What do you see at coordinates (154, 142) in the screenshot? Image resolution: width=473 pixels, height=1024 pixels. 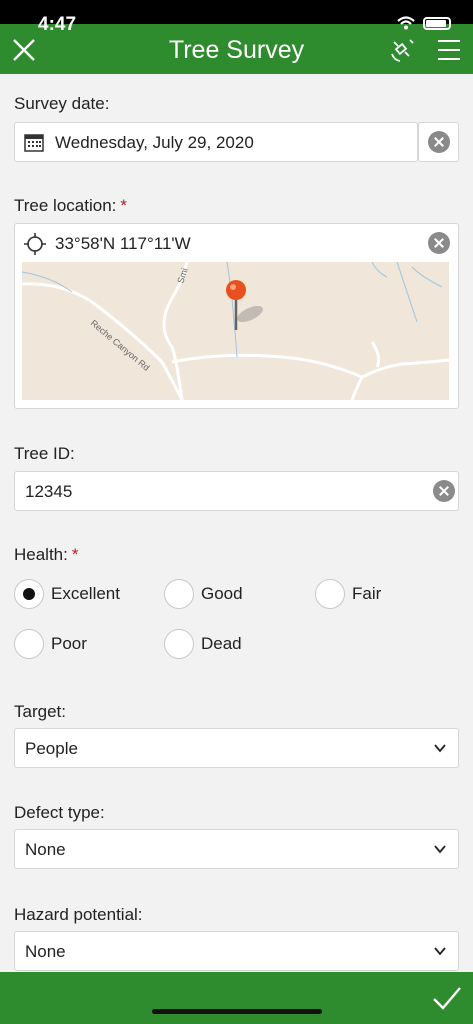 I see `survey-date-value: Wednesday, July 29, 2020` at bounding box center [154, 142].